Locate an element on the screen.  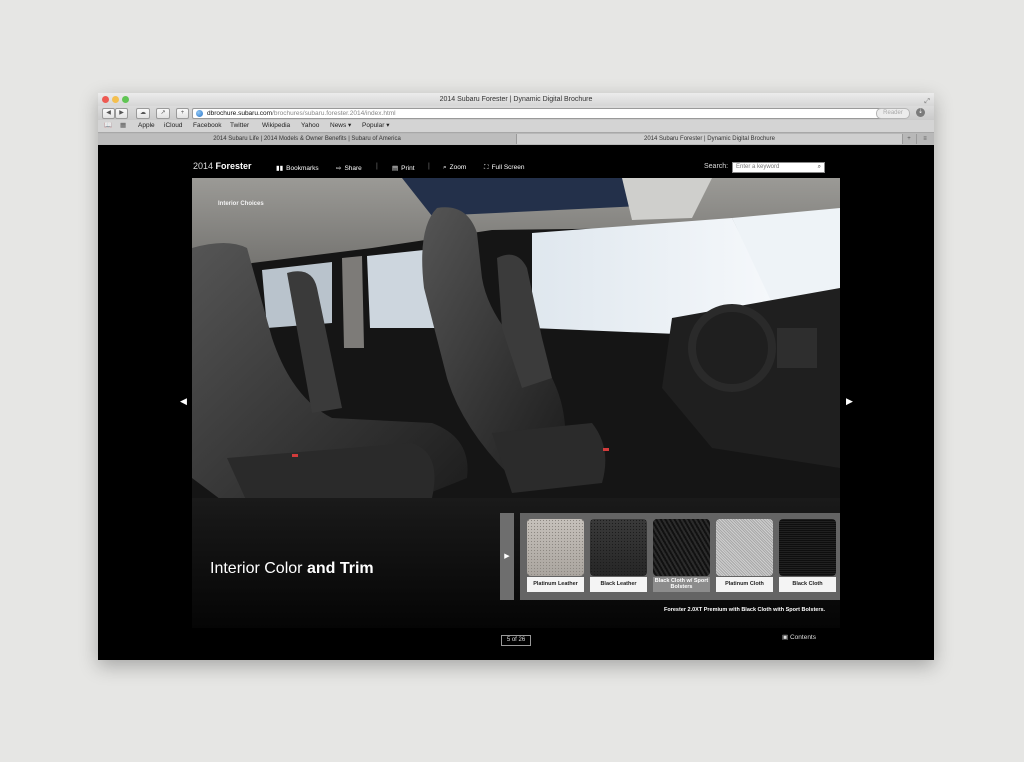
search-label: Search: is located at coordinates (716, 166).